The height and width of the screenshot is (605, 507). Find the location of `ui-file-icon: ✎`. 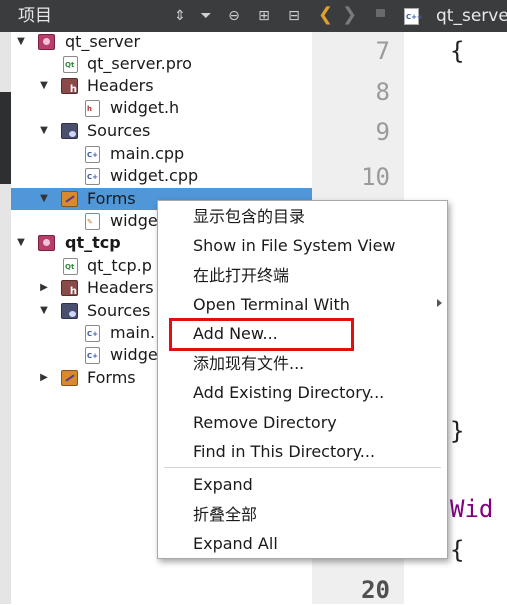

ui-file-icon: ✎ is located at coordinates (92, 221).